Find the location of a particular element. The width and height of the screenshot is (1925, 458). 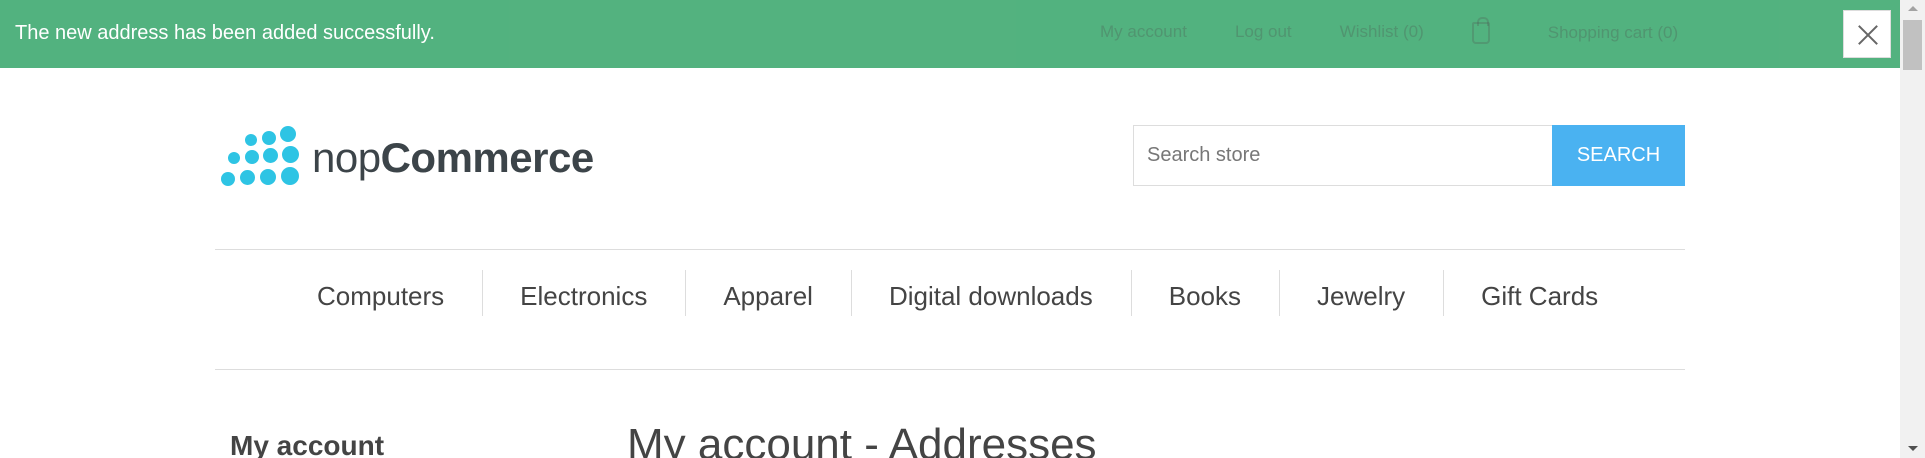

scrollbar-thumb is located at coordinates (1912, 45).